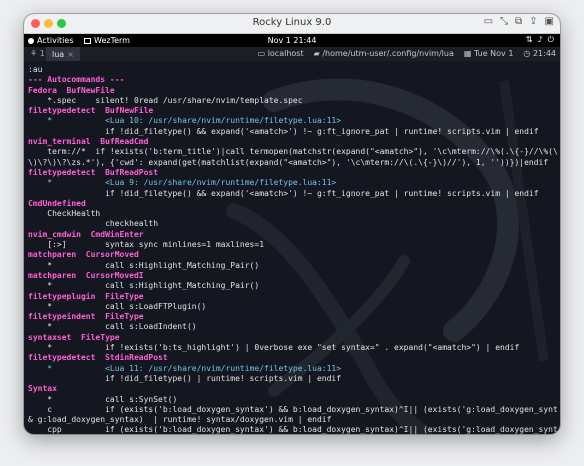 Image resolution: width=584 pixels, height=466 pixels. What do you see at coordinates (70, 54) in the screenshot?
I see `tab-close-icon: ×` at bounding box center [70, 54].